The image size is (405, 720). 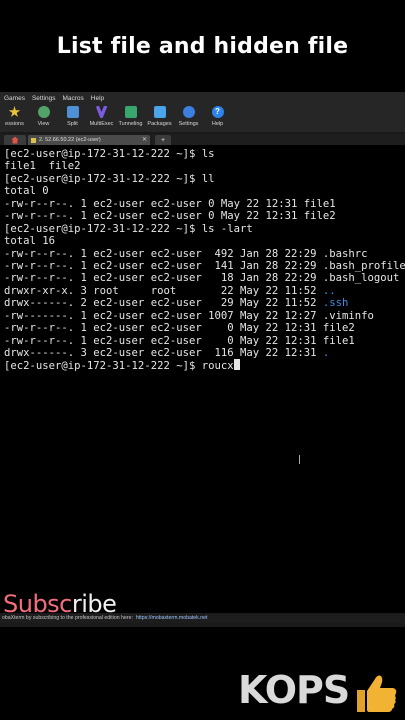 I want to click on session-tab-label: 2. 52.66.50.22 (ec2-user), so click(x=70, y=140).